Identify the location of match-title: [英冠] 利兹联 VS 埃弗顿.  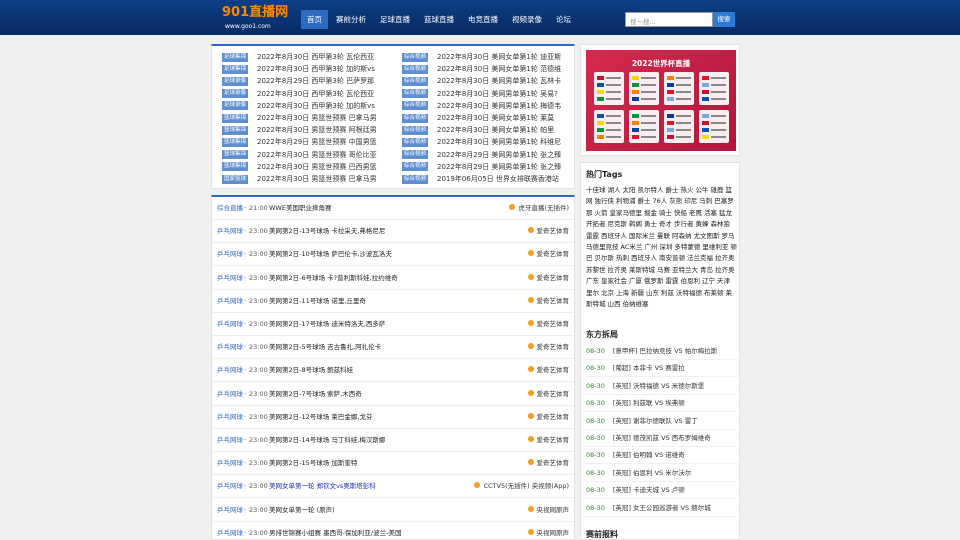
(649, 403).